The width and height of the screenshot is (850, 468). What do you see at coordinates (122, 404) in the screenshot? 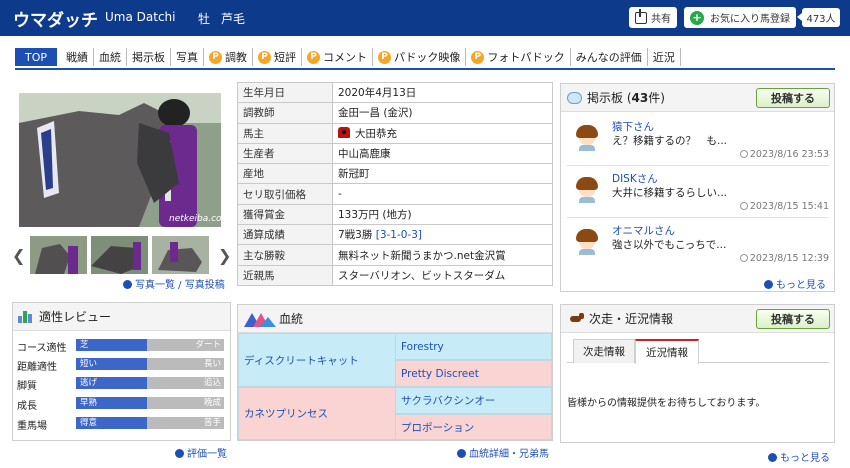
I see `aptitude-row: 成長 早熟 晩成` at bounding box center [122, 404].